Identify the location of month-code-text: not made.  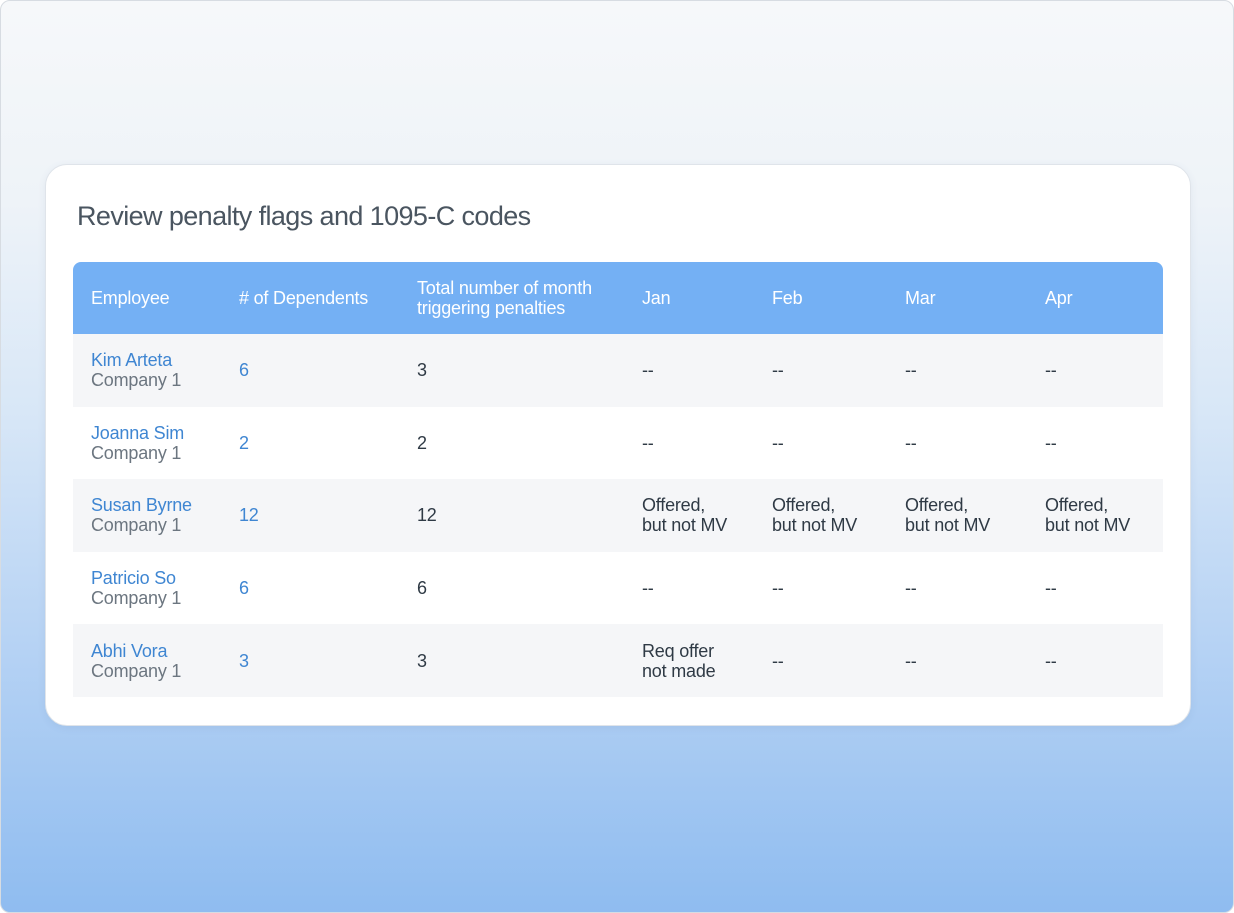
(679, 670).